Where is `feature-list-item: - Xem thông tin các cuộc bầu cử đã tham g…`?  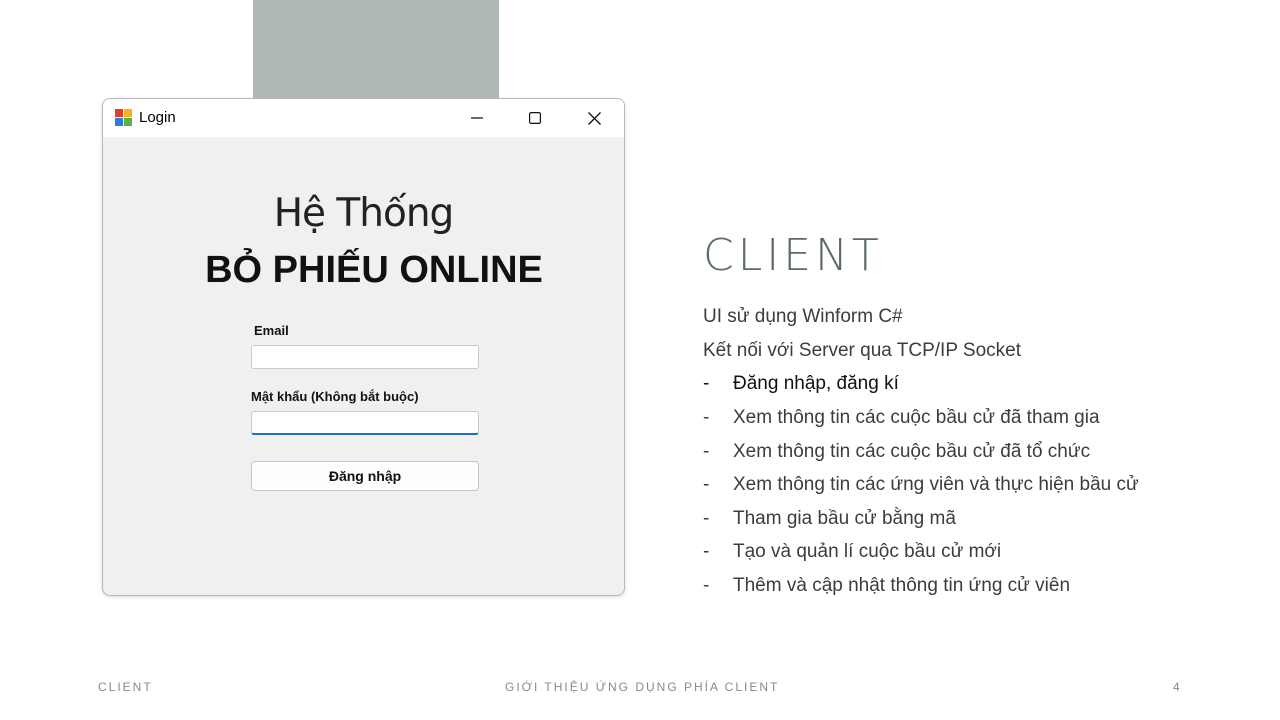 feature-list-item: - Xem thông tin các cuộc bầu cử đã tham g… is located at coordinates (901, 418).